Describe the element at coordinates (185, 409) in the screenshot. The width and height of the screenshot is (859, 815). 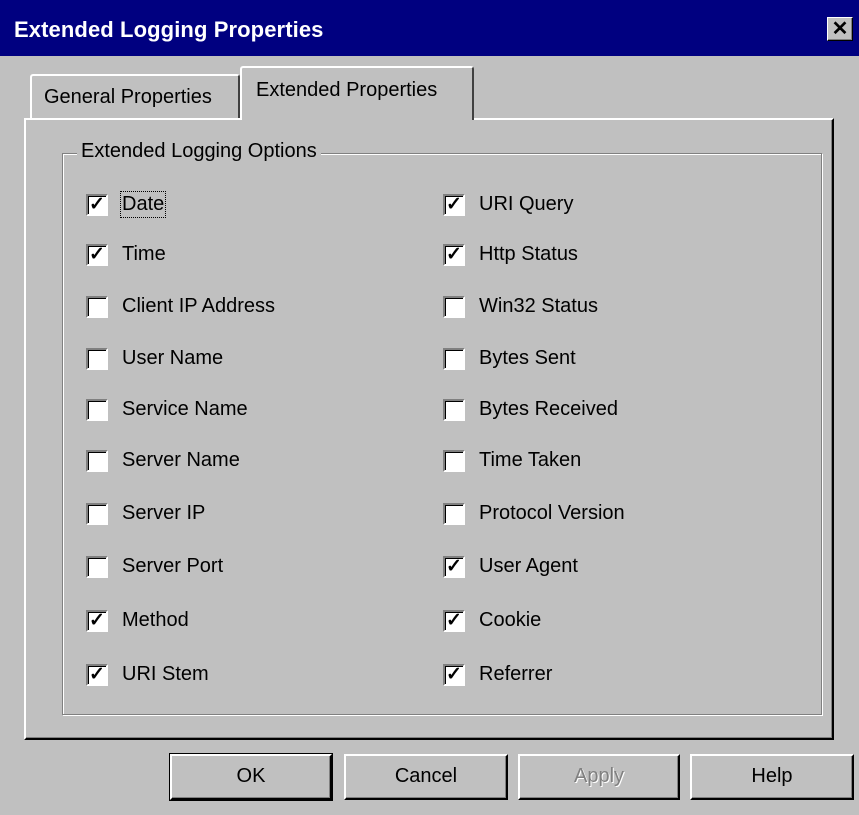
I see `option-label: Service Name` at that location.